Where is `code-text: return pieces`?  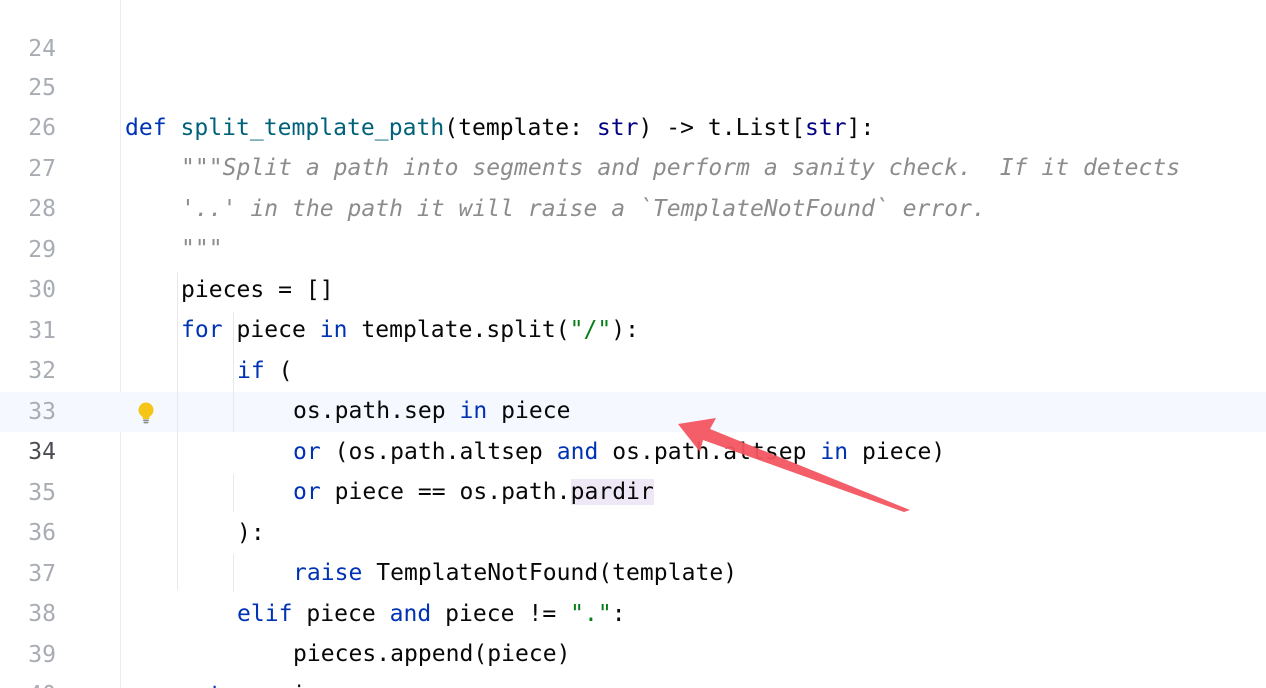 code-text: return pieces is located at coordinates (271, 681).